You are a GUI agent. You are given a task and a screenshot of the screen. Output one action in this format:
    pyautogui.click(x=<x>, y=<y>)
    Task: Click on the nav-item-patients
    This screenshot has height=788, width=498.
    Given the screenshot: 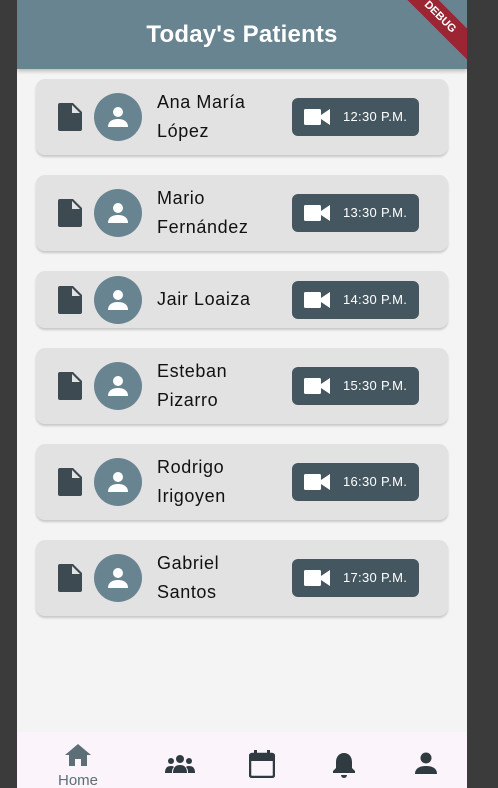 What is the action you would take?
    pyautogui.click(x=180, y=760)
    